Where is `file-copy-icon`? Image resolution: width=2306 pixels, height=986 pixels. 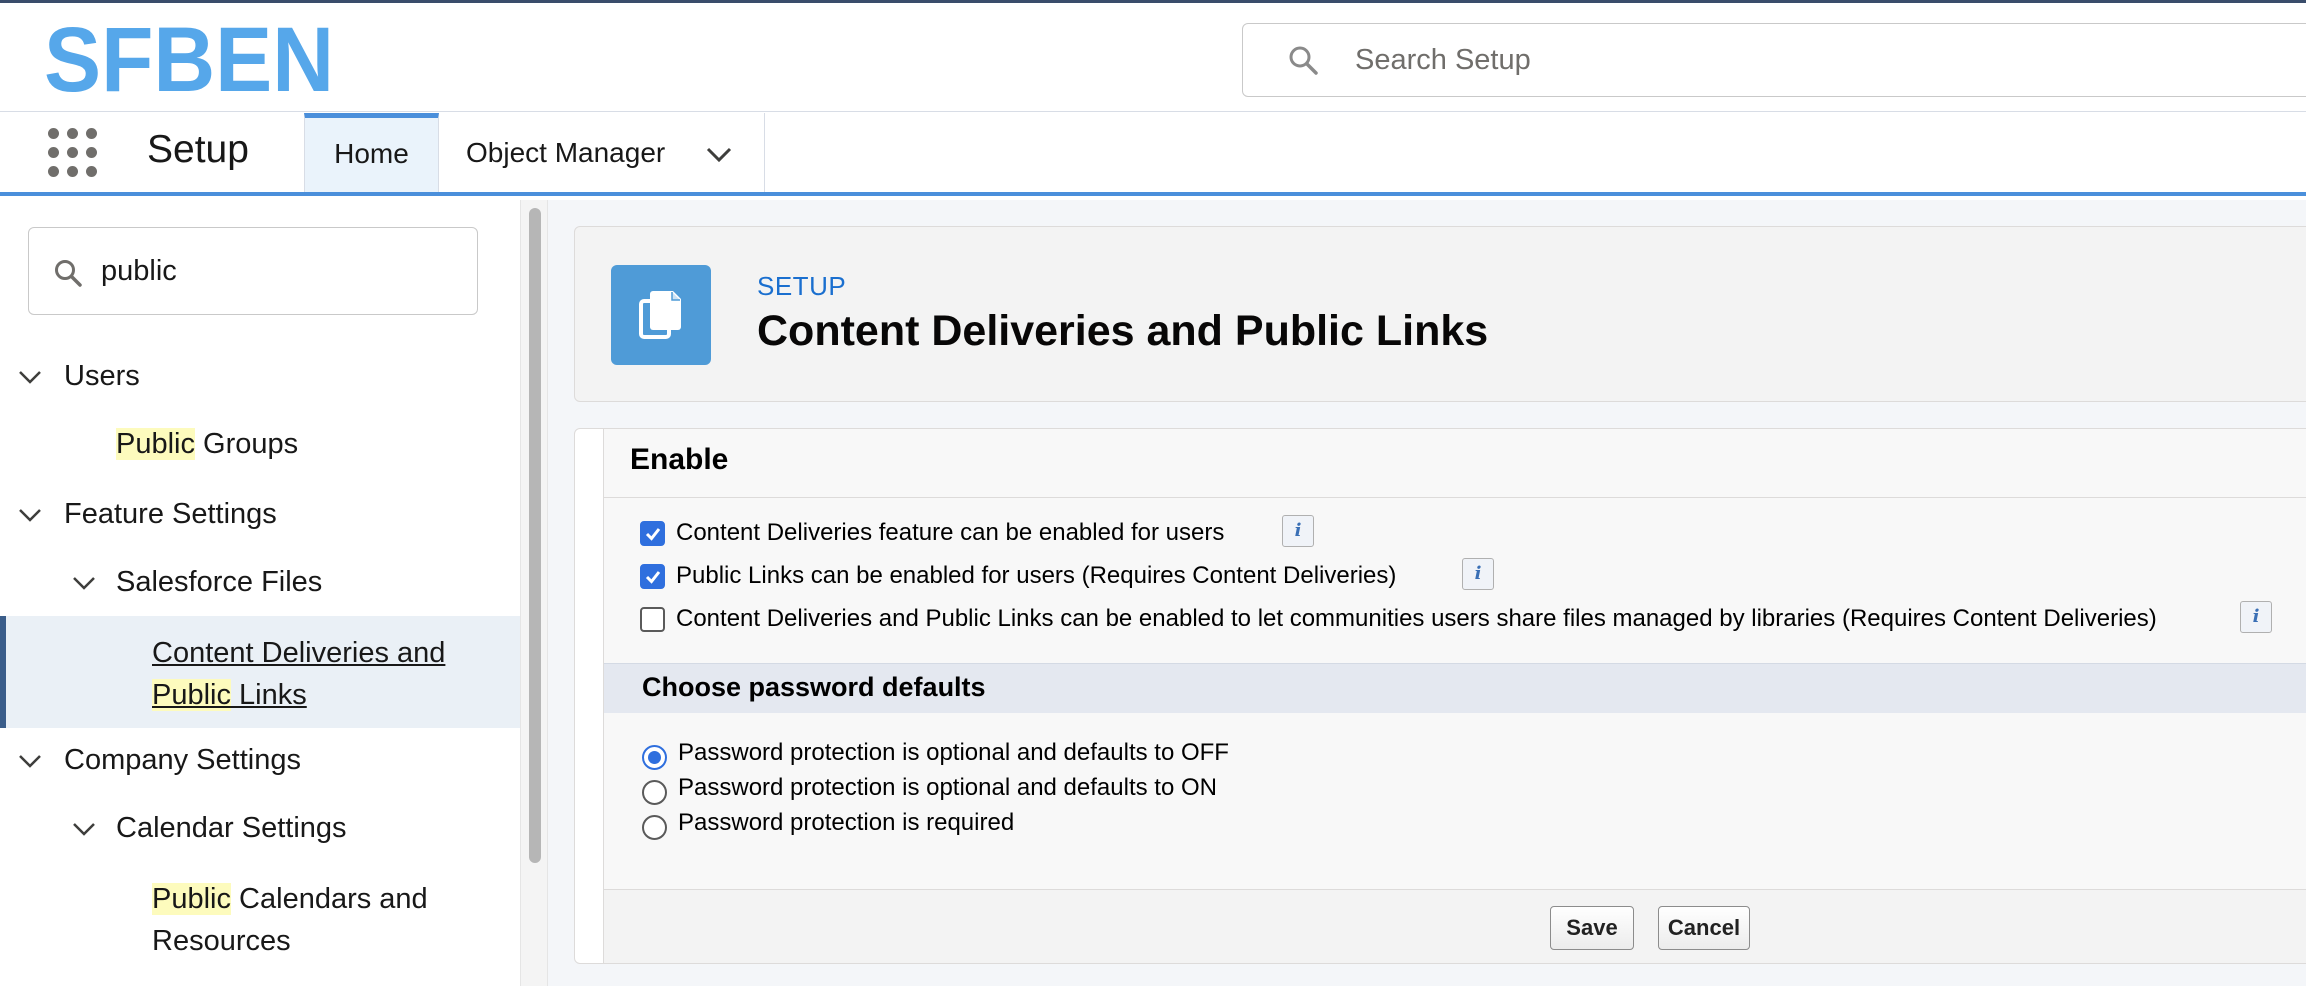
file-copy-icon is located at coordinates (661, 315).